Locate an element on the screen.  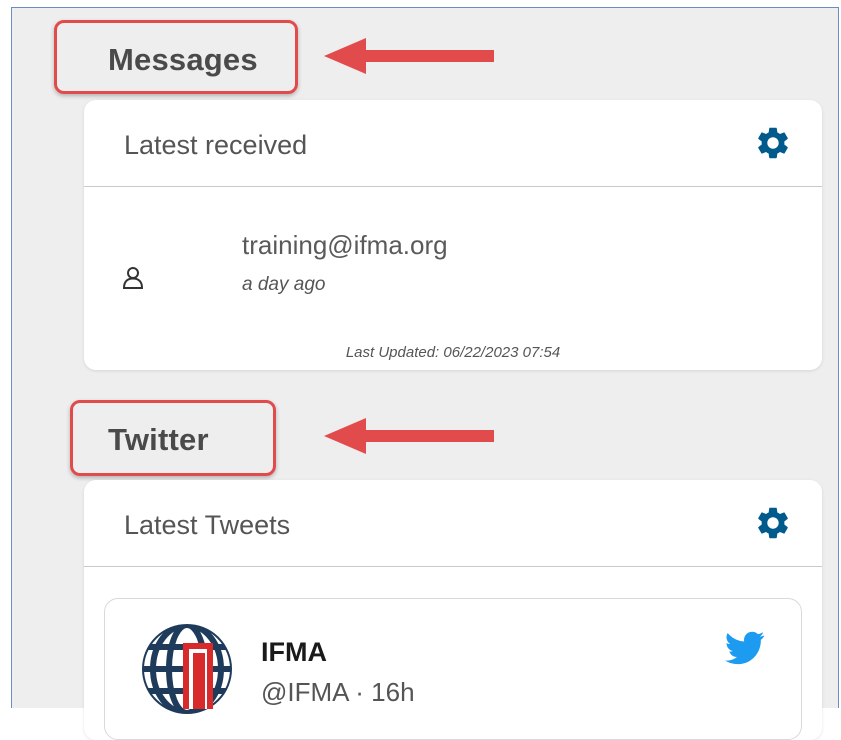
messages-card-header: Latest received is located at coordinates (453, 143).